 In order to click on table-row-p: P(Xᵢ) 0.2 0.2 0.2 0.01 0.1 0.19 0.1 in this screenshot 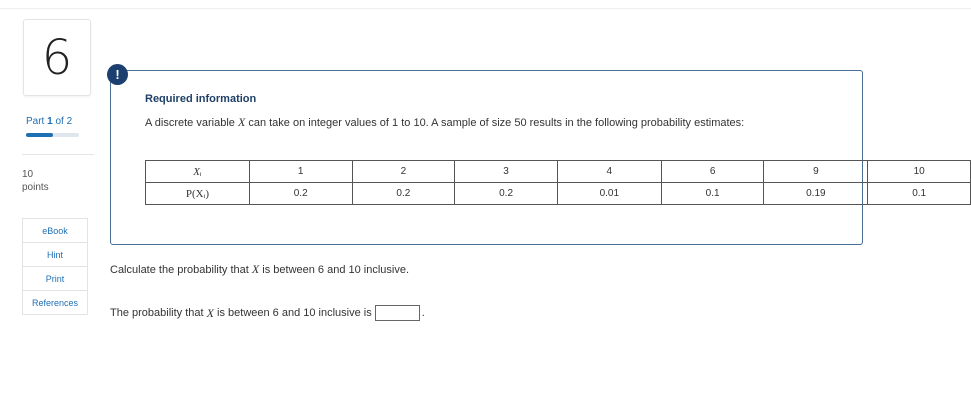, I will do `click(558, 193)`.